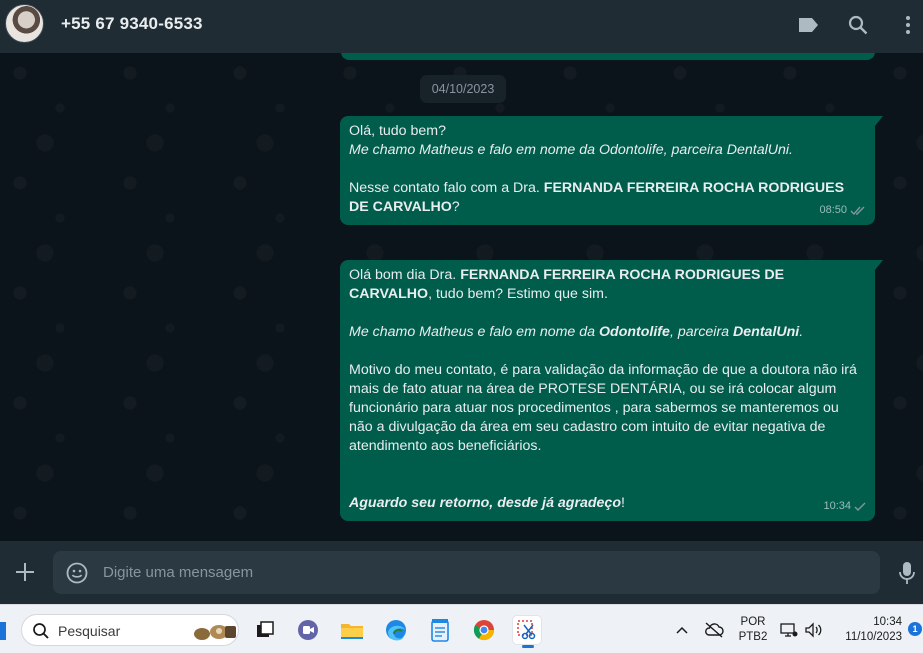 Image resolution: width=923 pixels, height=653 pixels. I want to click on edge-icon, so click(396, 630).